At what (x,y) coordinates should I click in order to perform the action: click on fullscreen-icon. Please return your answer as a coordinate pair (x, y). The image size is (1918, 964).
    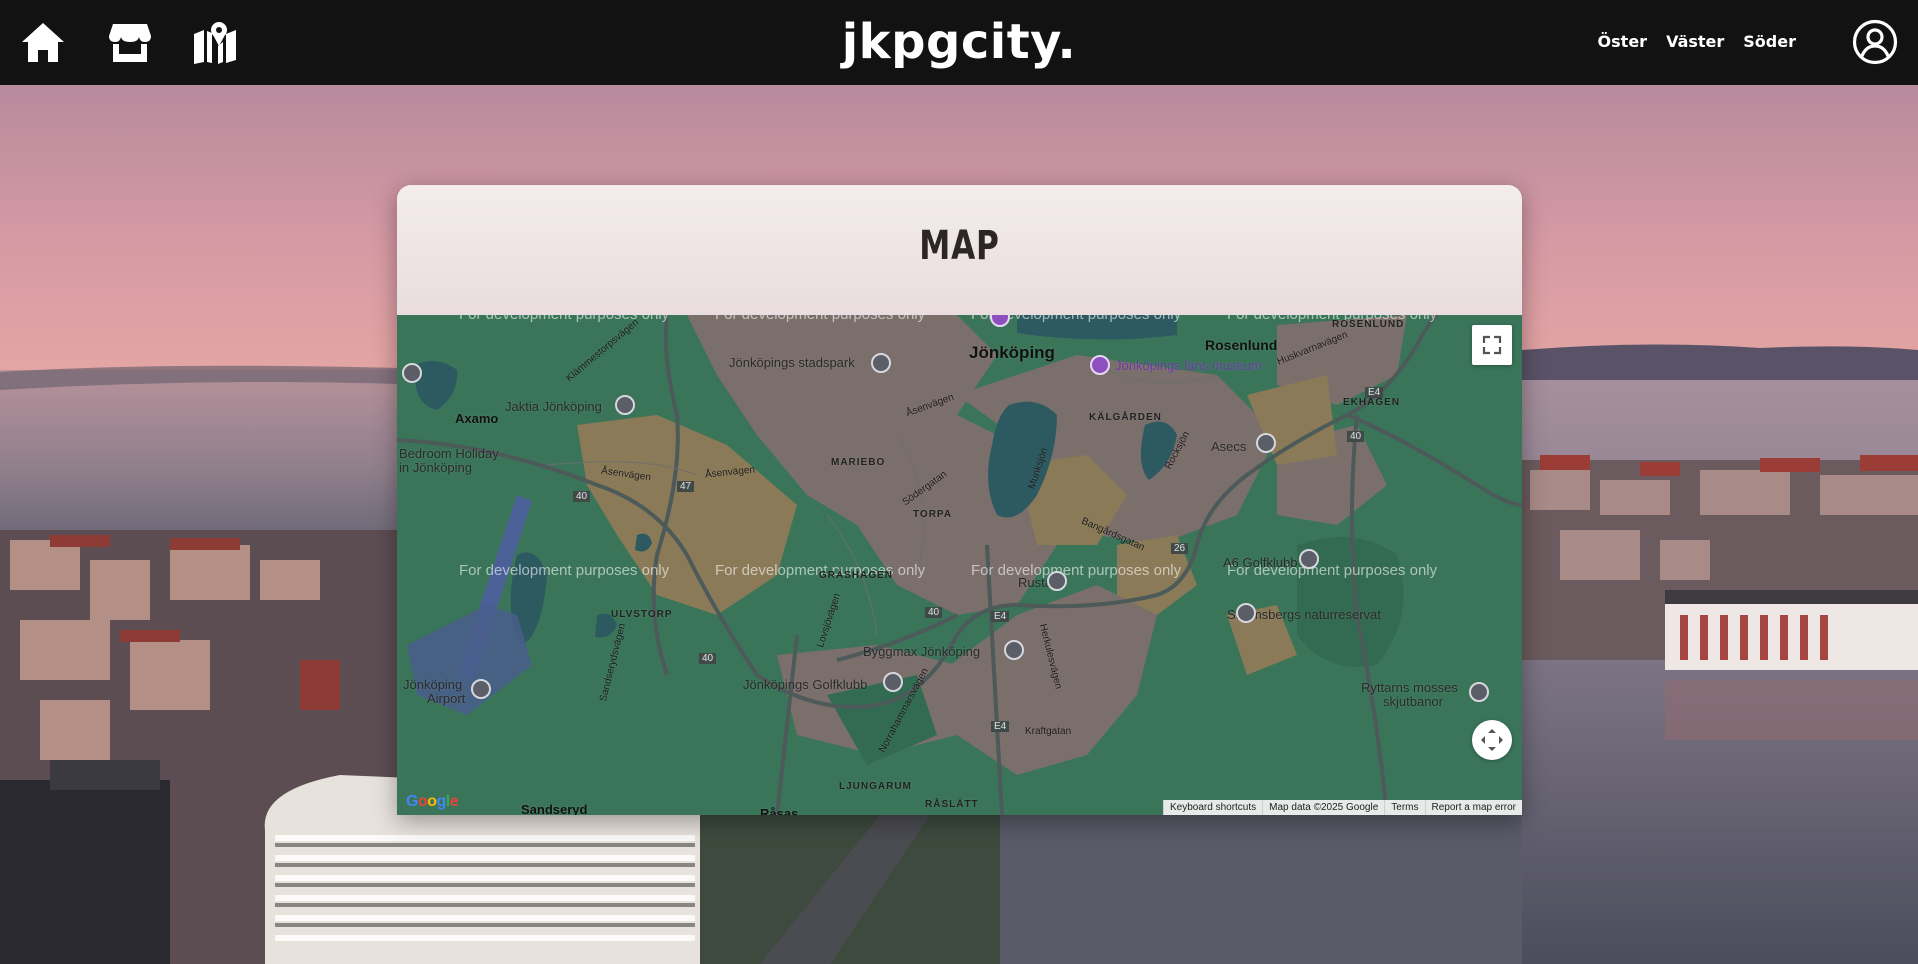
    Looking at the image, I should click on (1492, 345).